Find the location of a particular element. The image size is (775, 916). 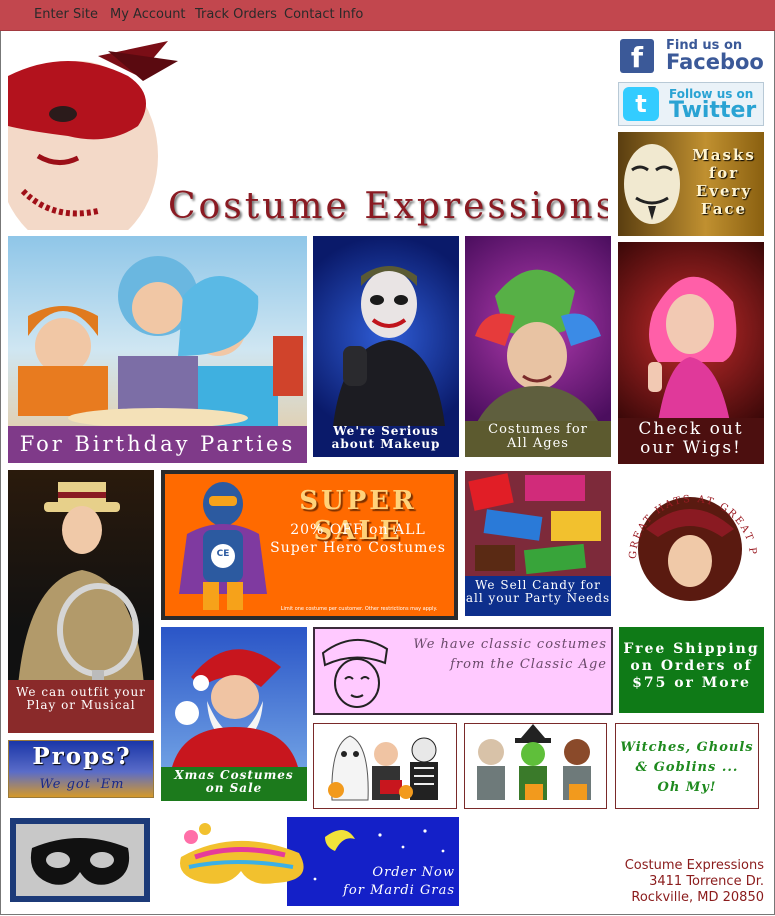

wigs-line2: our Wigs! is located at coordinates (691, 447).